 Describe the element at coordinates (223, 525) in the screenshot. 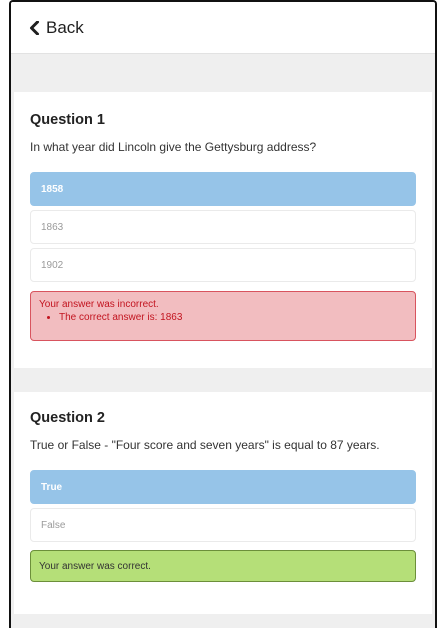

I see `answer-option: False` at that location.